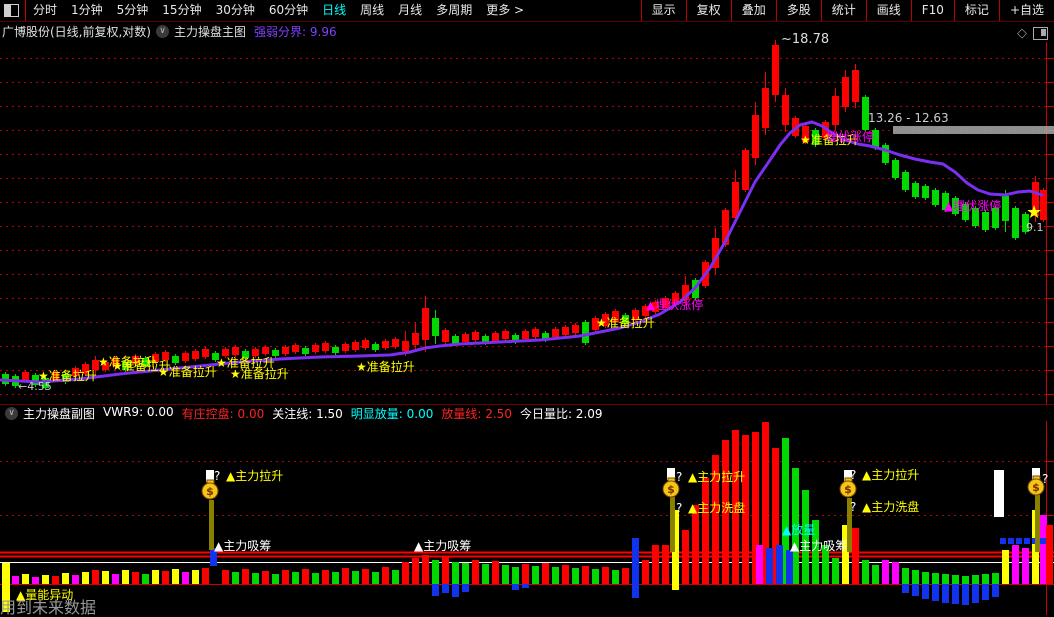 The height and width of the screenshot is (617, 1054). What do you see at coordinates (888, 10) in the screenshot?
I see `toolbar-action-5: 画线` at bounding box center [888, 10].